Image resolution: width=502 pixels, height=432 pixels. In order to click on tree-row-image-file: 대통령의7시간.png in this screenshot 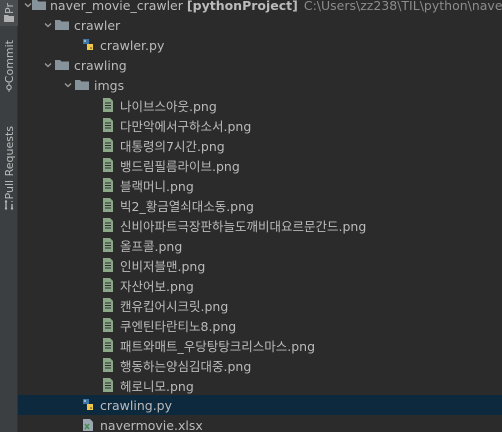, I will do `click(260, 145)`.